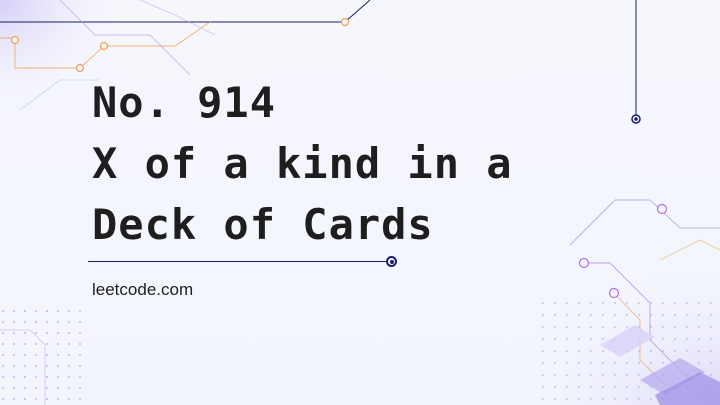 This screenshot has height=405, width=720. I want to click on title-line-1: No. 914, so click(184, 102).